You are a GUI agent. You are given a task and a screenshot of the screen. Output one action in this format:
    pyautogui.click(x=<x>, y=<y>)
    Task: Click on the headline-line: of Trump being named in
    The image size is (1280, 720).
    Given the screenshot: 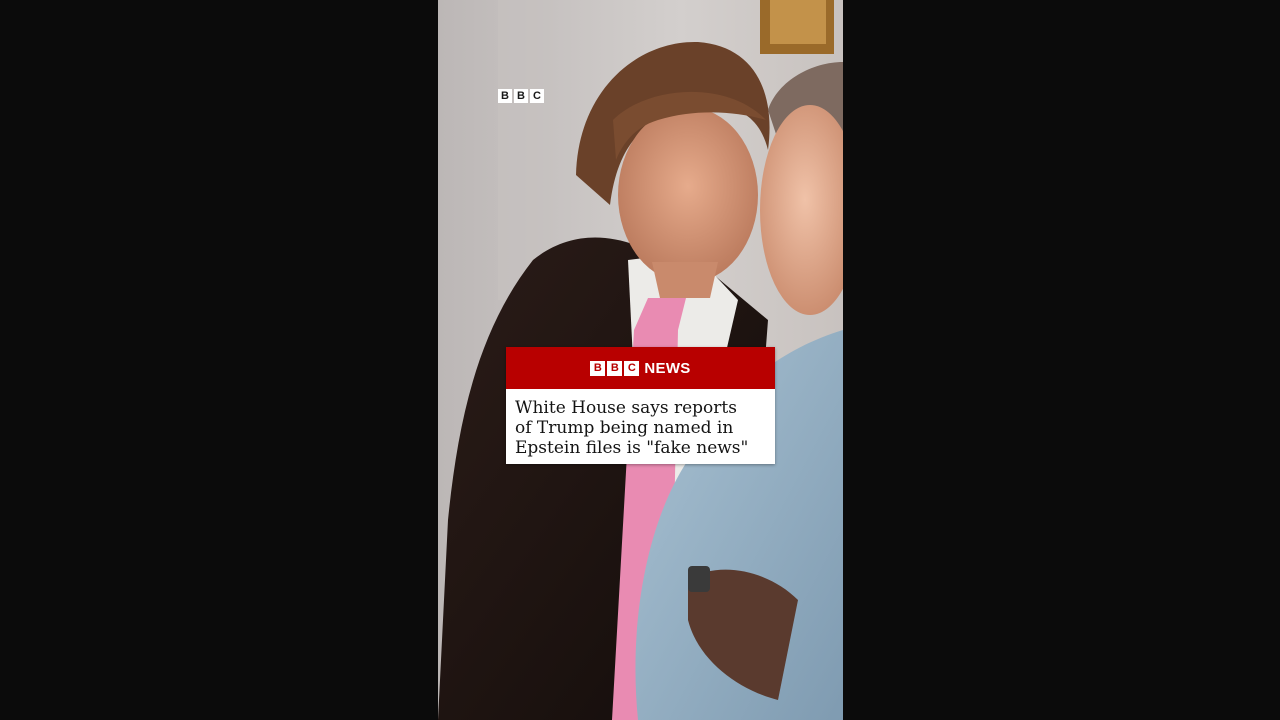 What is the action you would take?
    pyautogui.click(x=624, y=428)
    